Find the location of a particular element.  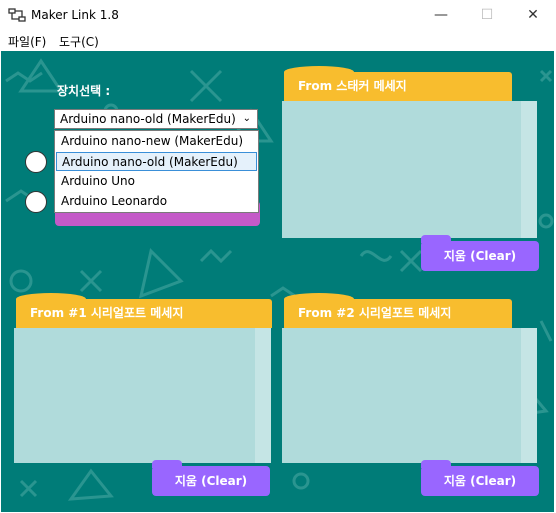

sticker-message-area is located at coordinates (409, 169).